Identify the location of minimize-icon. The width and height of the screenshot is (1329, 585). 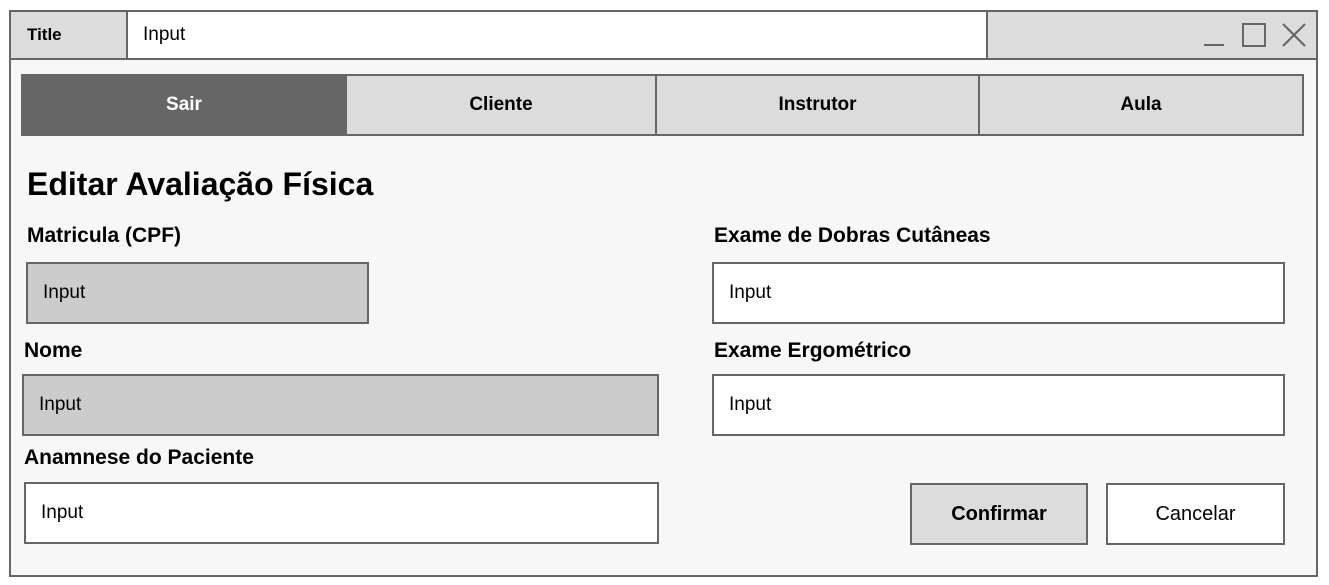
(1215, 35).